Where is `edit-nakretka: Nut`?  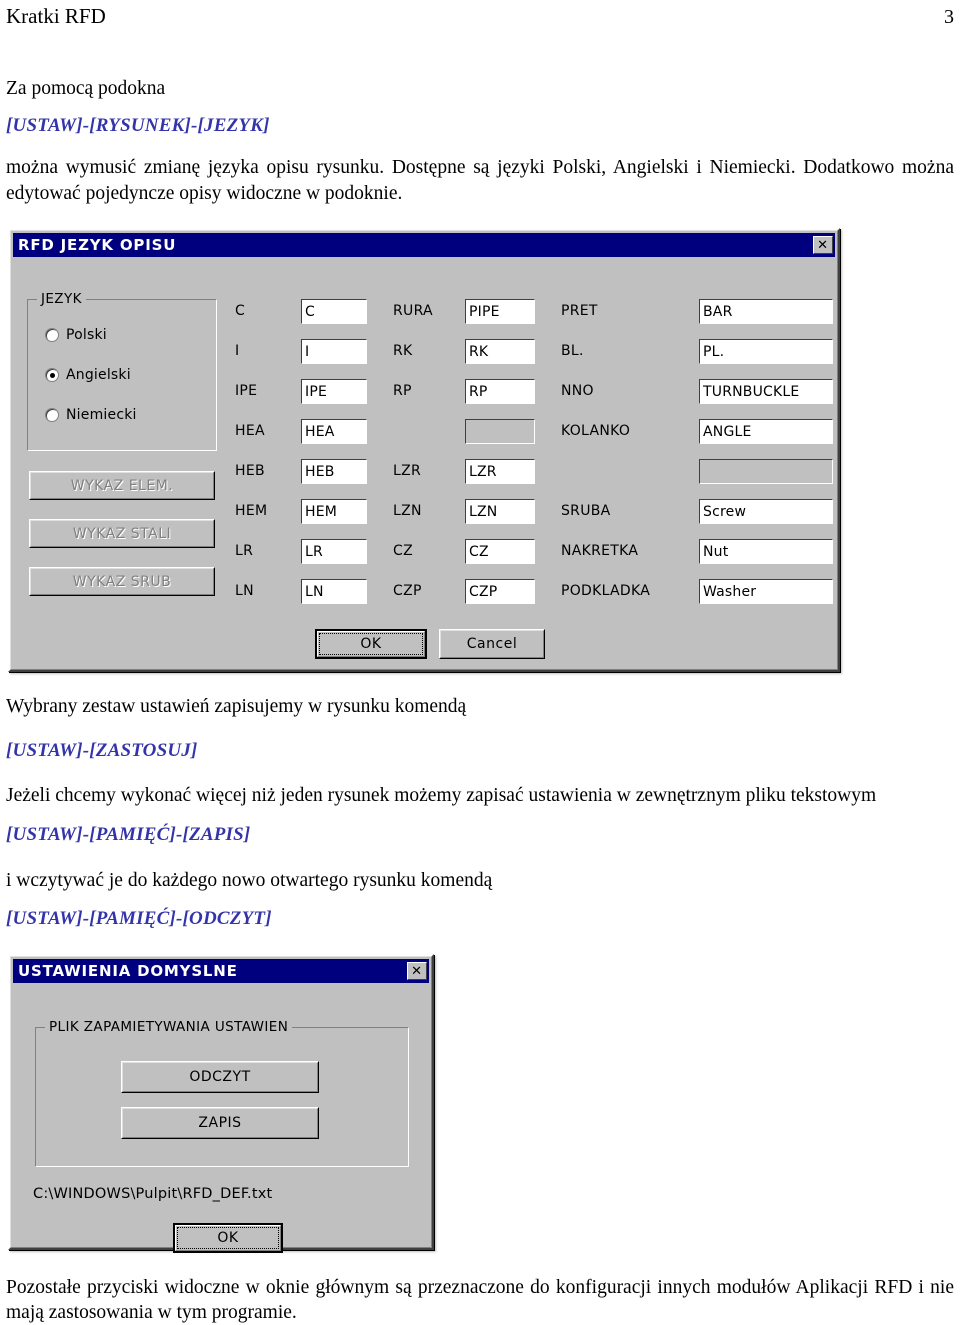
edit-nakretka: Nut is located at coordinates (766, 551).